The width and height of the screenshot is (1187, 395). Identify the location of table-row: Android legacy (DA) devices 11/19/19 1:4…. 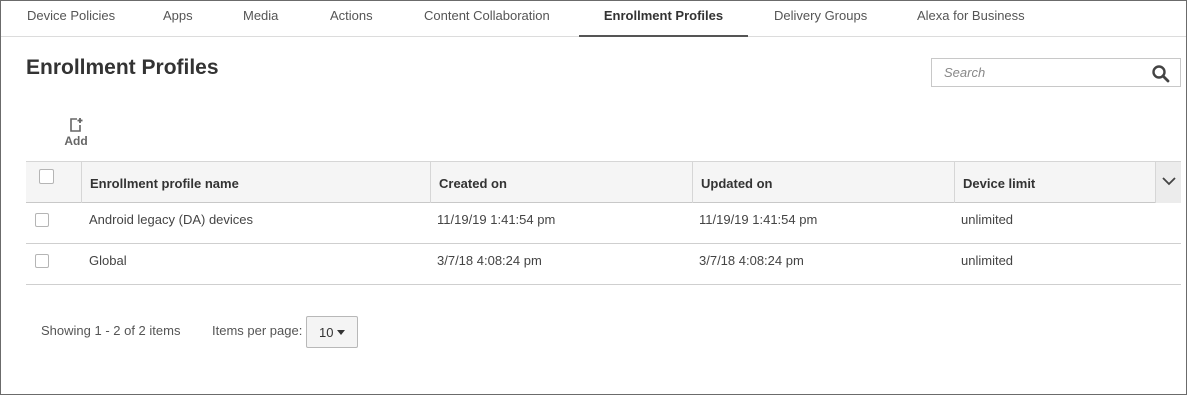
(603, 223).